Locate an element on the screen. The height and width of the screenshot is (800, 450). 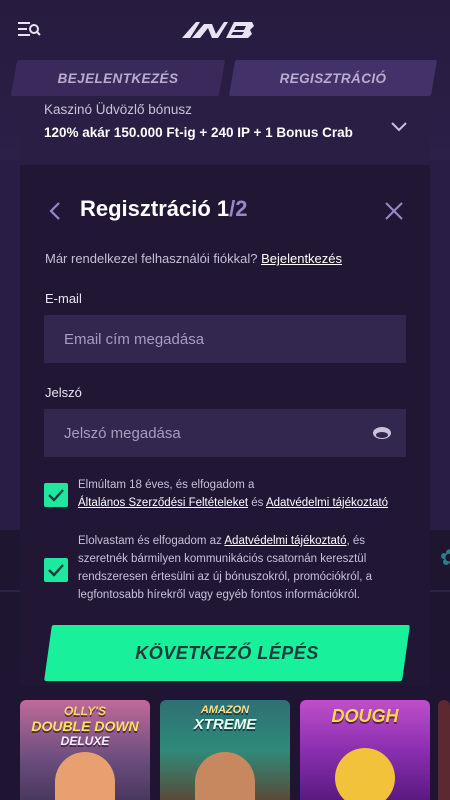
terms-intro: Elmúltam 18 éves, és elfogadom a is located at coordinates (166, 485).